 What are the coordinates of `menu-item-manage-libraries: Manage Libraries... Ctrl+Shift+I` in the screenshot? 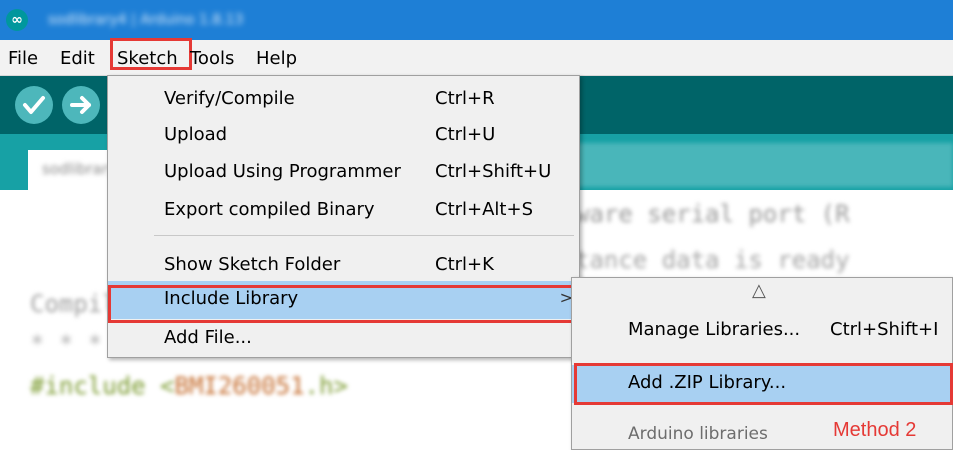 It's located at (762, 333).